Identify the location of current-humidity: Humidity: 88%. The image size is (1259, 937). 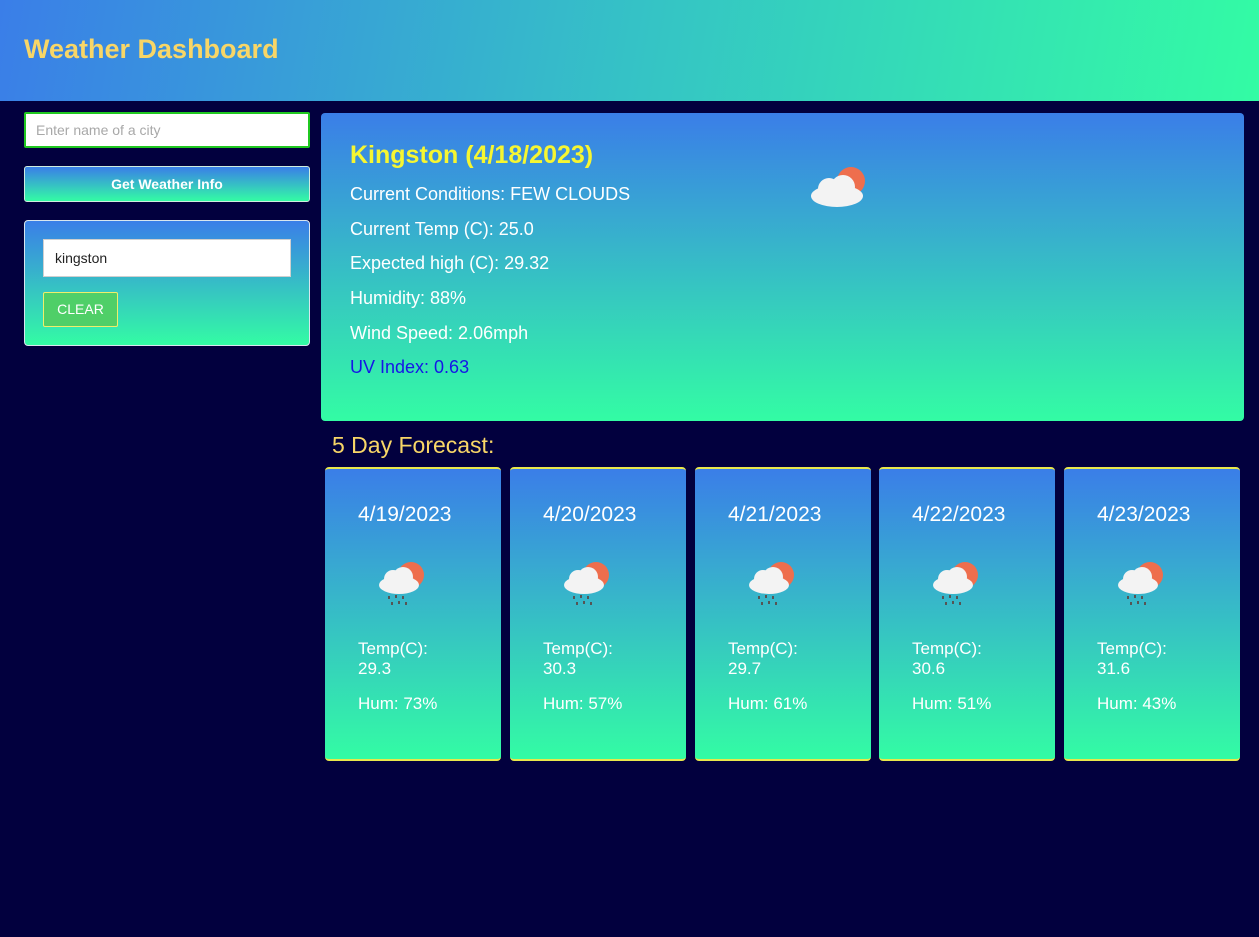
(408, 298).